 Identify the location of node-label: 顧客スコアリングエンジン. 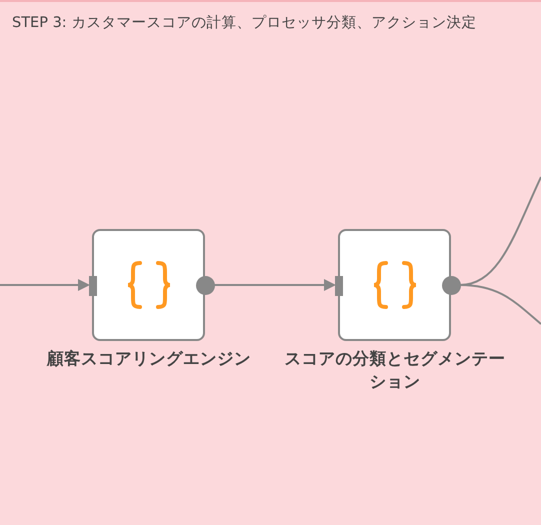
(149, 359).